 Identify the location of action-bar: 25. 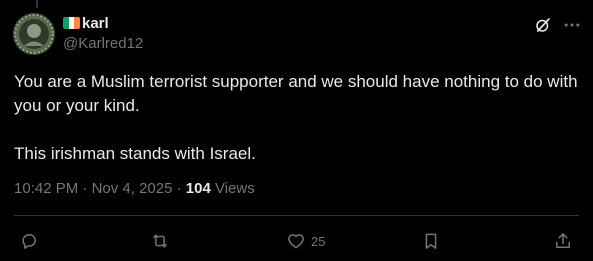
(296, 241).